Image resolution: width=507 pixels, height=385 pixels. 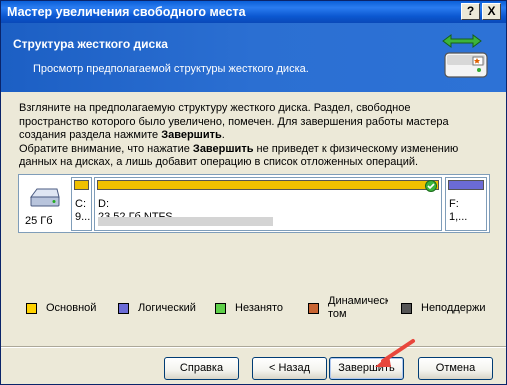 I want to click on intro-line: создания раздела нажмите, so click(x=90, y=135).